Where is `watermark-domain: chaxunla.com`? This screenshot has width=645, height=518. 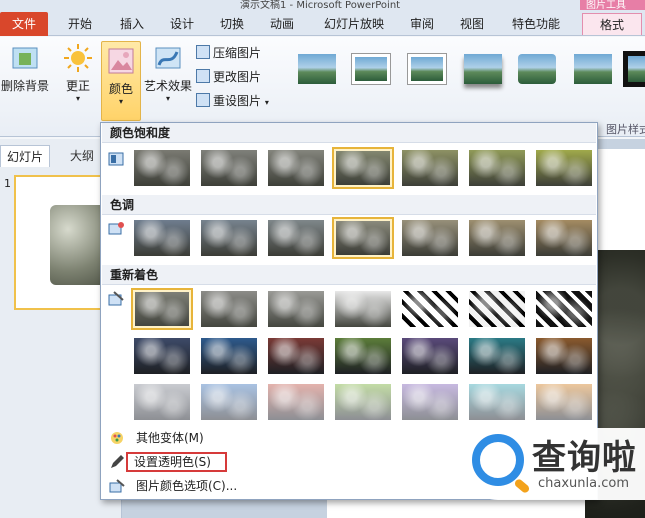
watermark-domain: chaxunla.com is located at coordinates (583, 483).